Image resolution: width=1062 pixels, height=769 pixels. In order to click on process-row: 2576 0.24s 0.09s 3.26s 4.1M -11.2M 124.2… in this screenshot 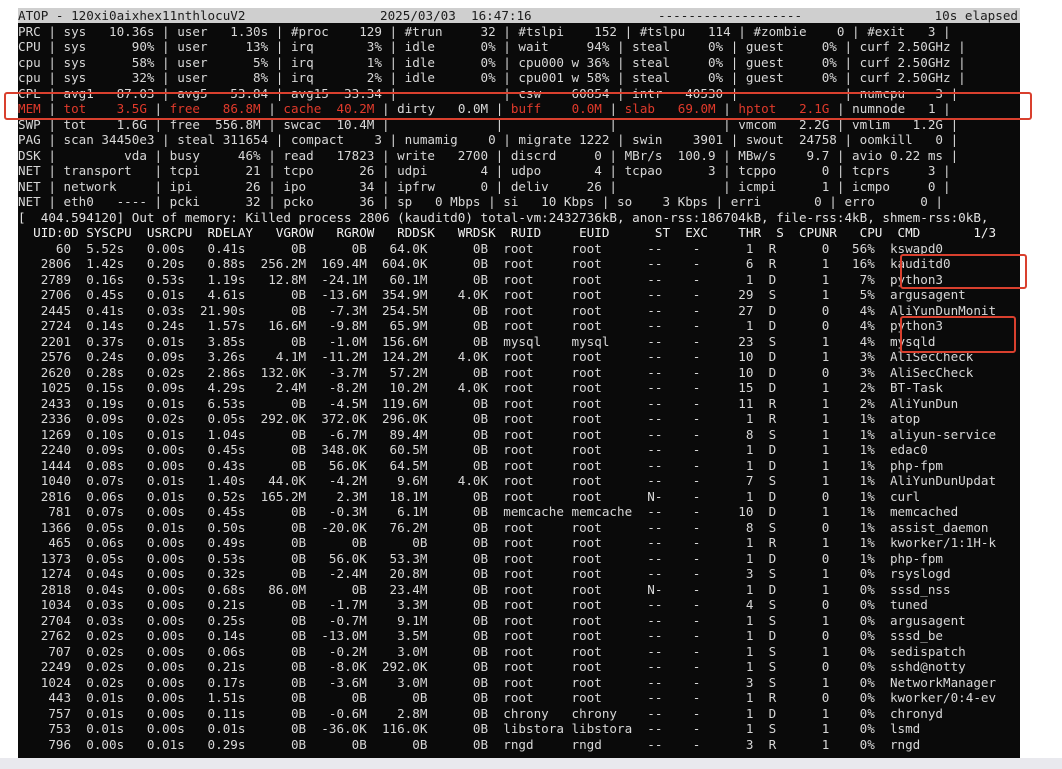, I will do `click(496, 356)`.